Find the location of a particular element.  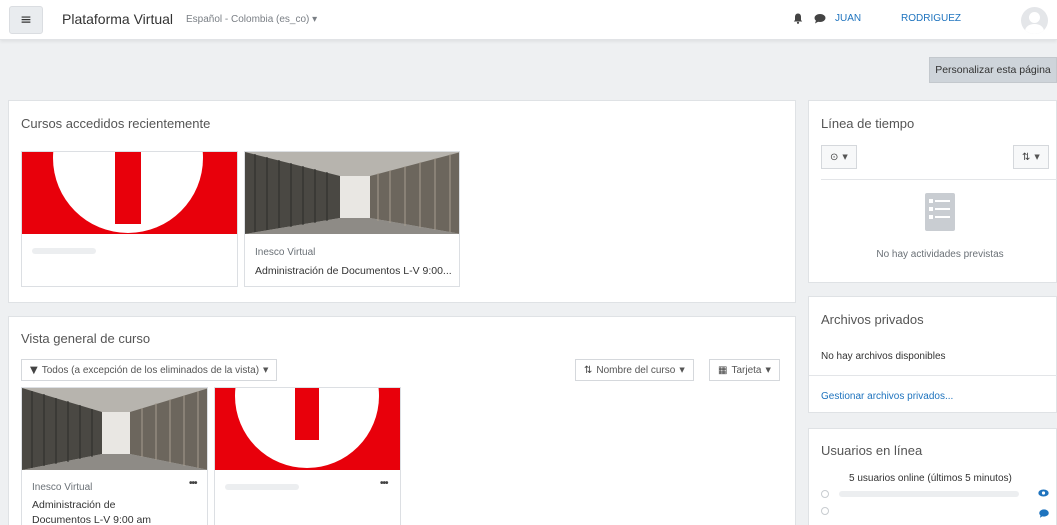

message-icon is located at coordinates (1044, 514).